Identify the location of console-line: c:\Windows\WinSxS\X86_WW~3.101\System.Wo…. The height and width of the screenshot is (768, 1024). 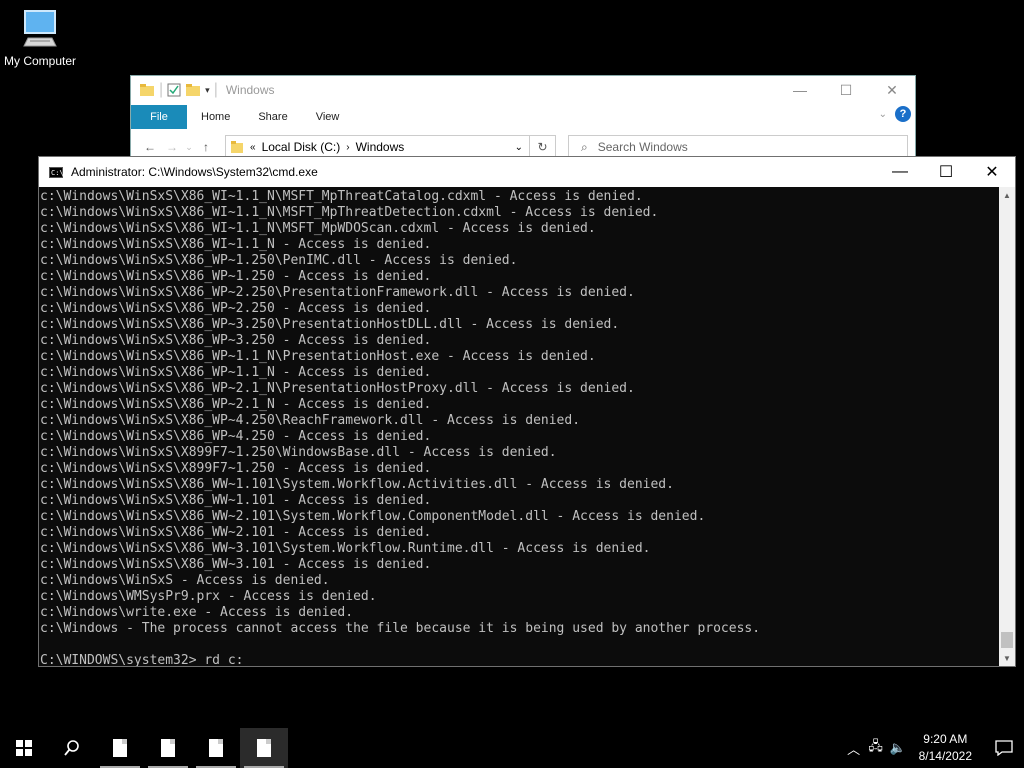
(345, 548).